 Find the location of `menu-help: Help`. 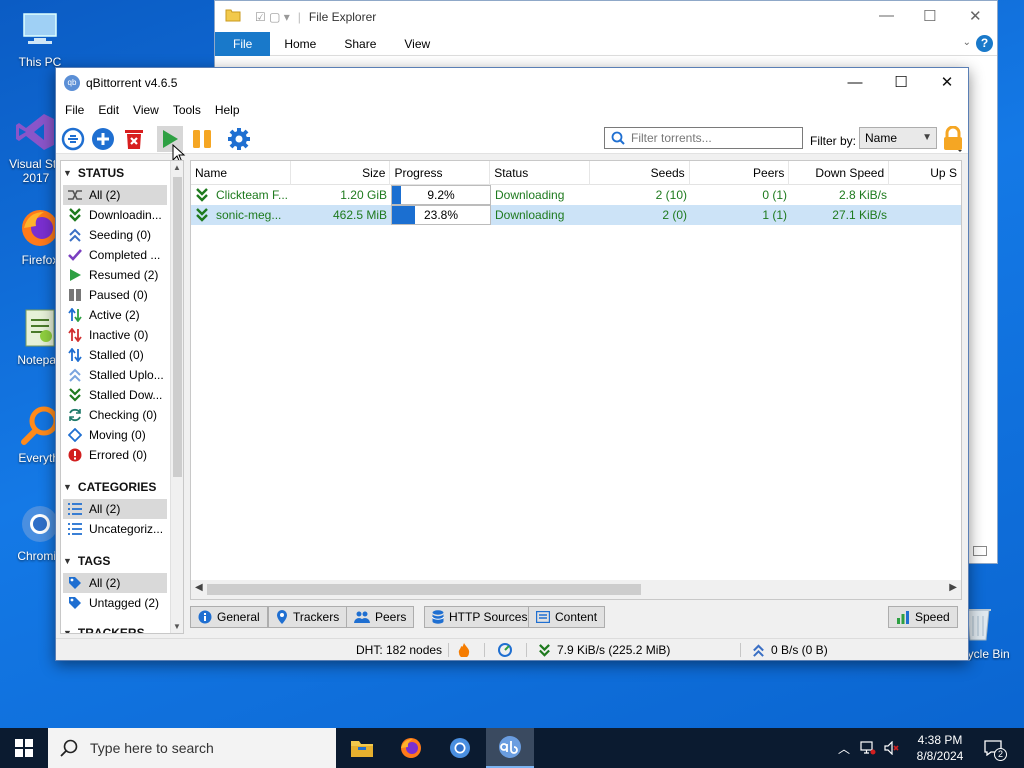

menu-help: Help is located at coordinates (227, 110).